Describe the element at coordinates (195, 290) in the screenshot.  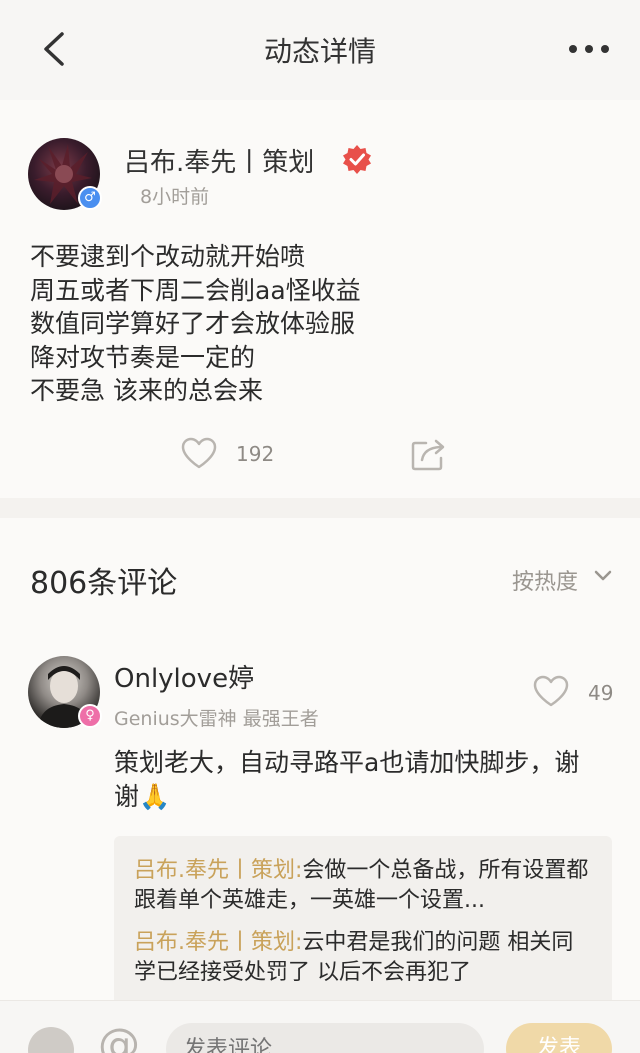
I see `post-line: 周五或者下周二会削aa怪收益` at that location.